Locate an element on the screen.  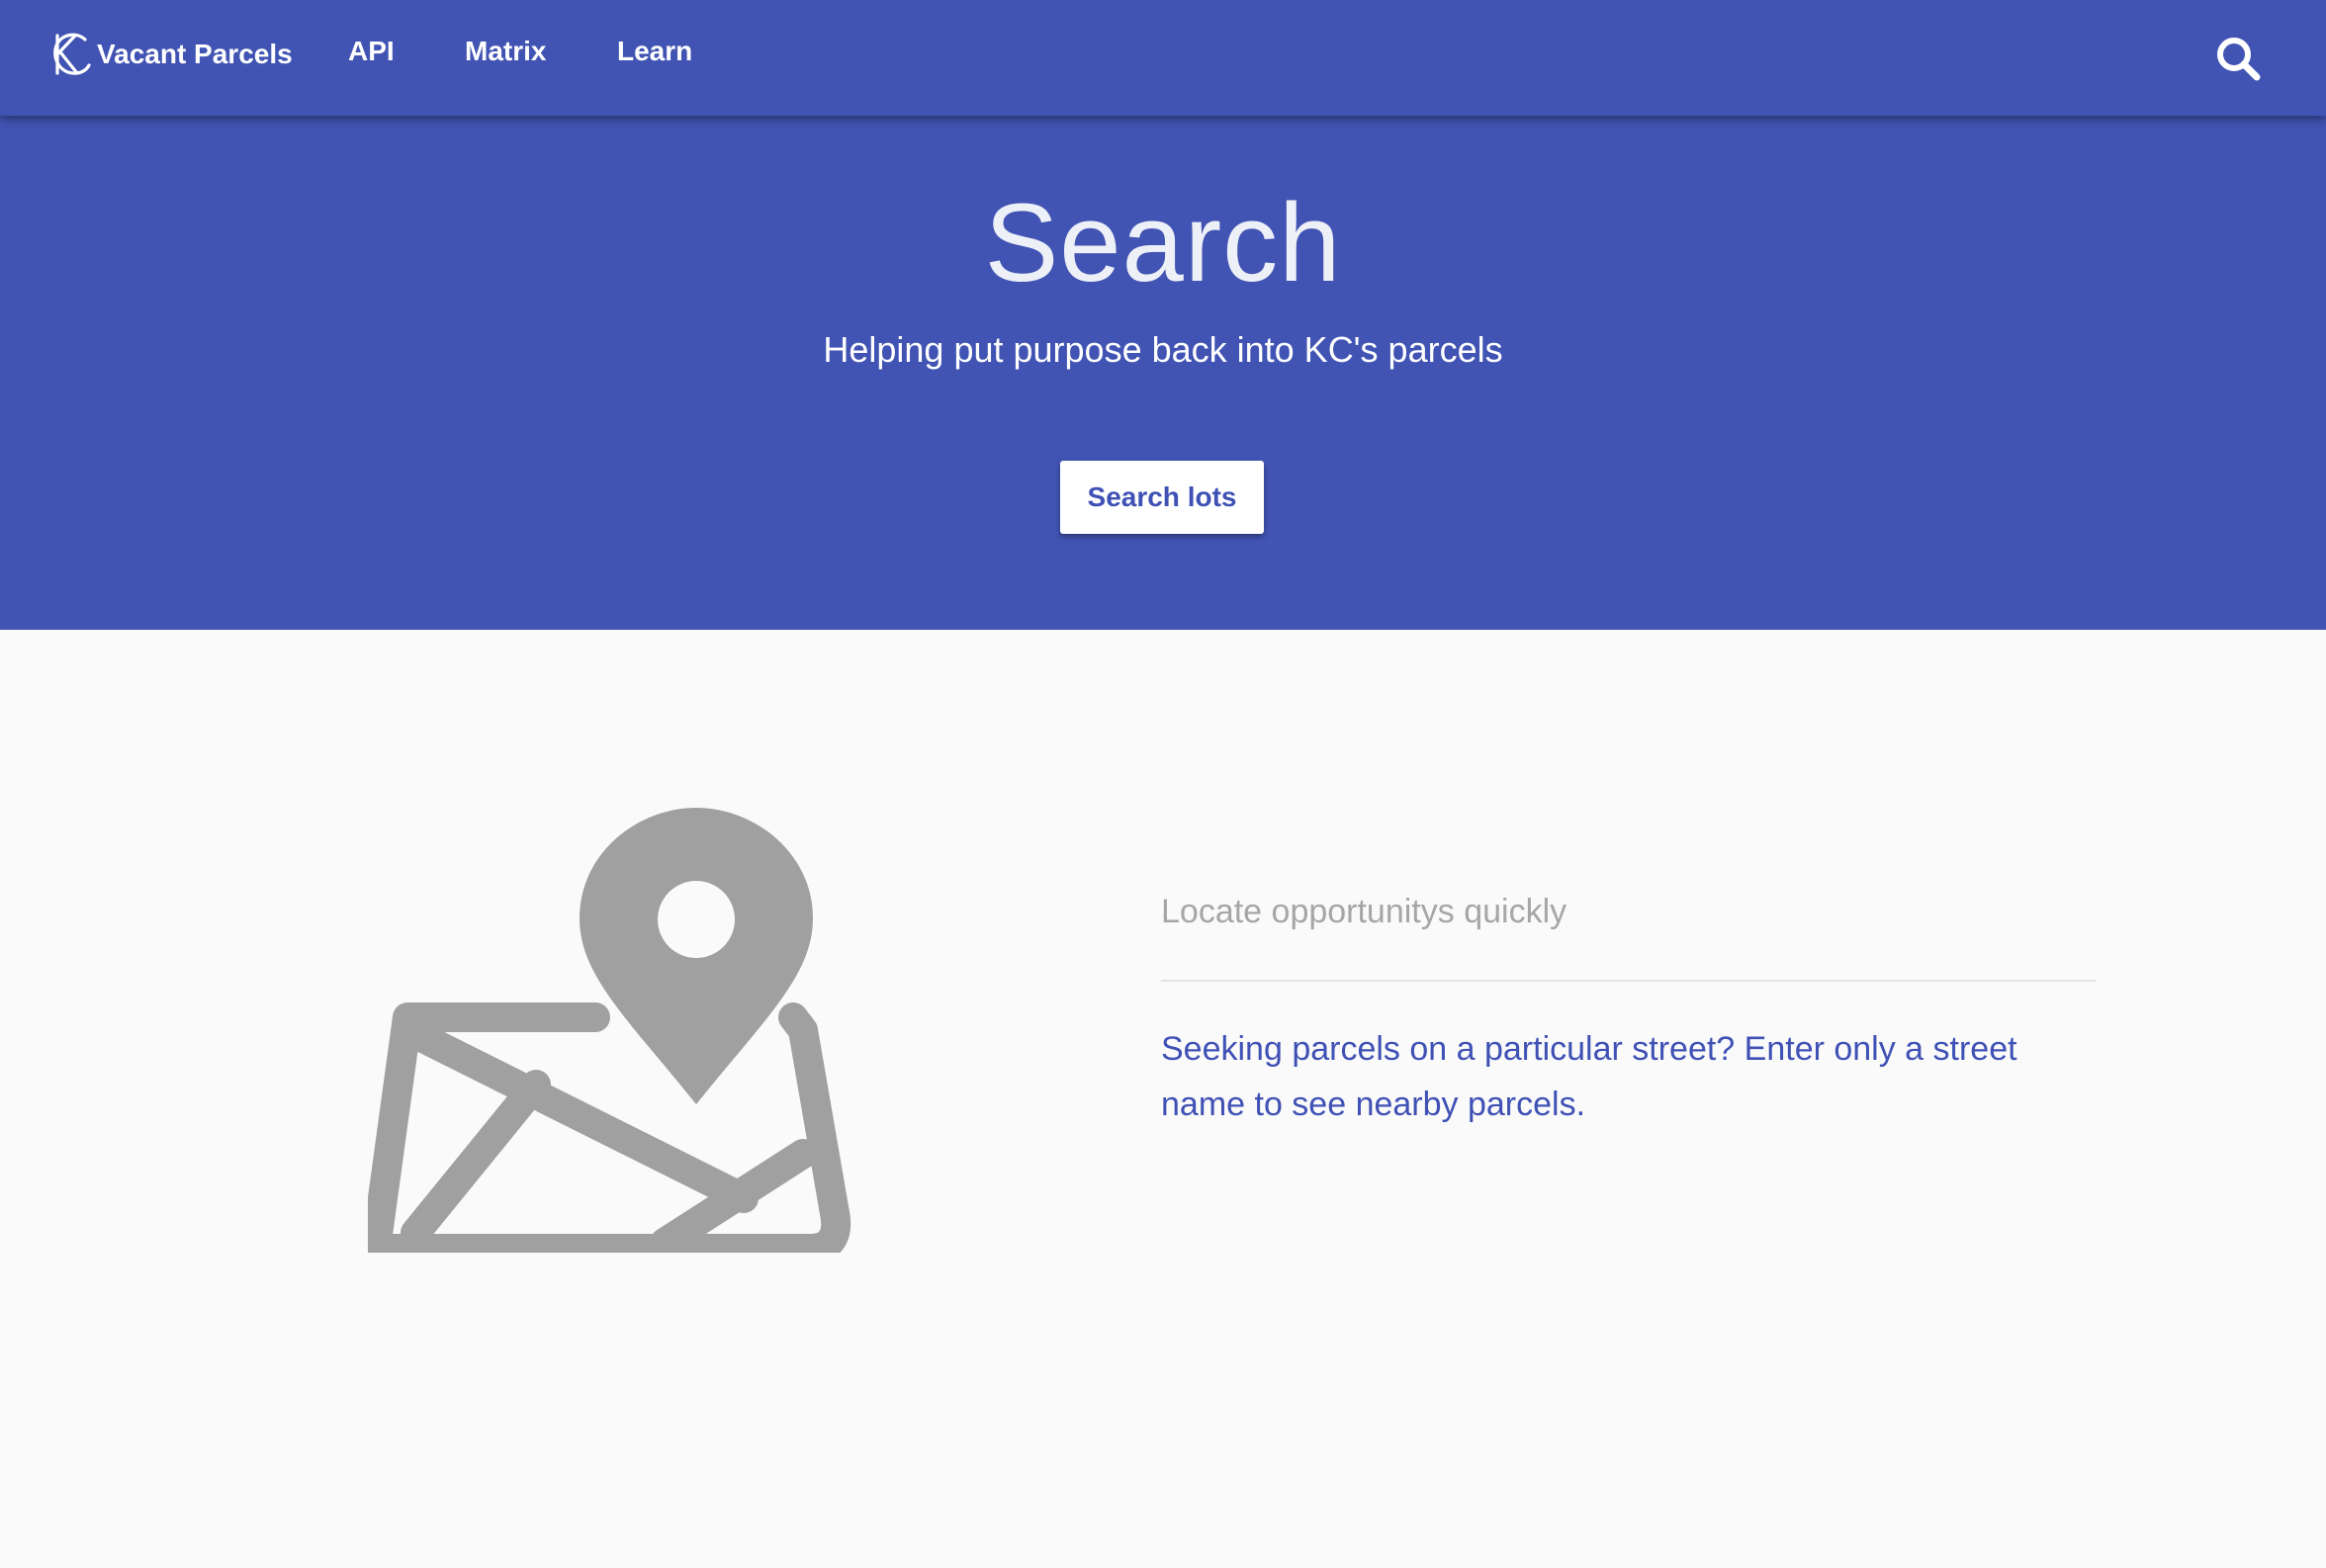
map-pin-icon is located at coordinates (609, 1030).